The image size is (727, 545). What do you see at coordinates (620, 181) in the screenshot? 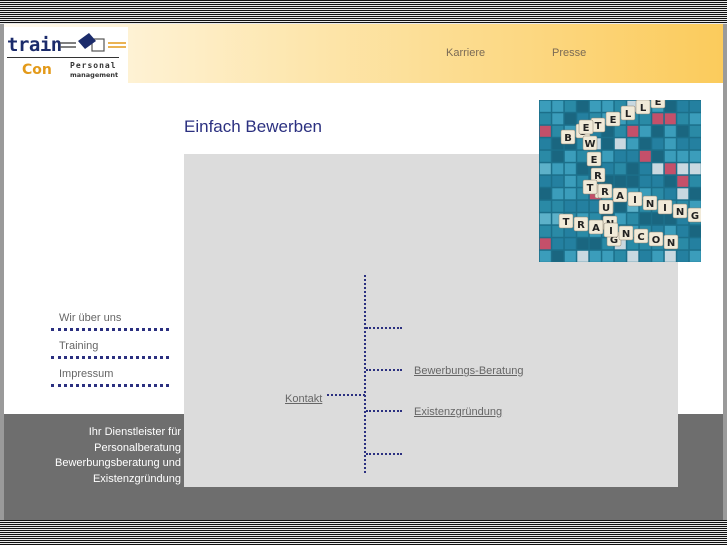
I see `scrabble-photo: BSTELLEEWERBUNGTRAININGTRAINCON` at bounding box center [620, 181].